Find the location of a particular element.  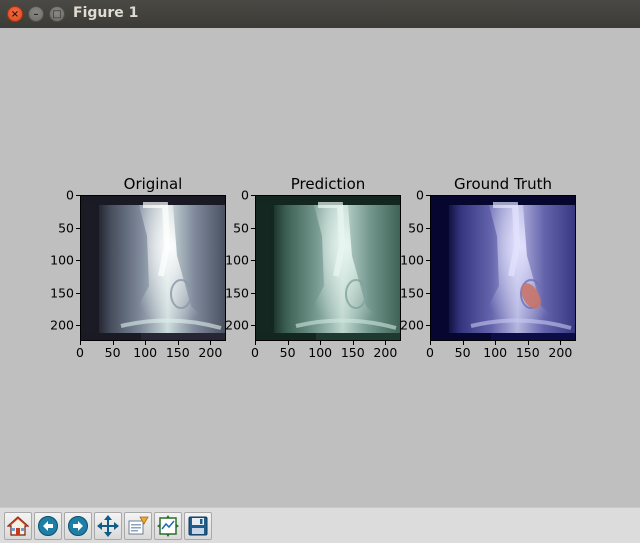

zoom-rect-icon is located at coordinates (138, 525).